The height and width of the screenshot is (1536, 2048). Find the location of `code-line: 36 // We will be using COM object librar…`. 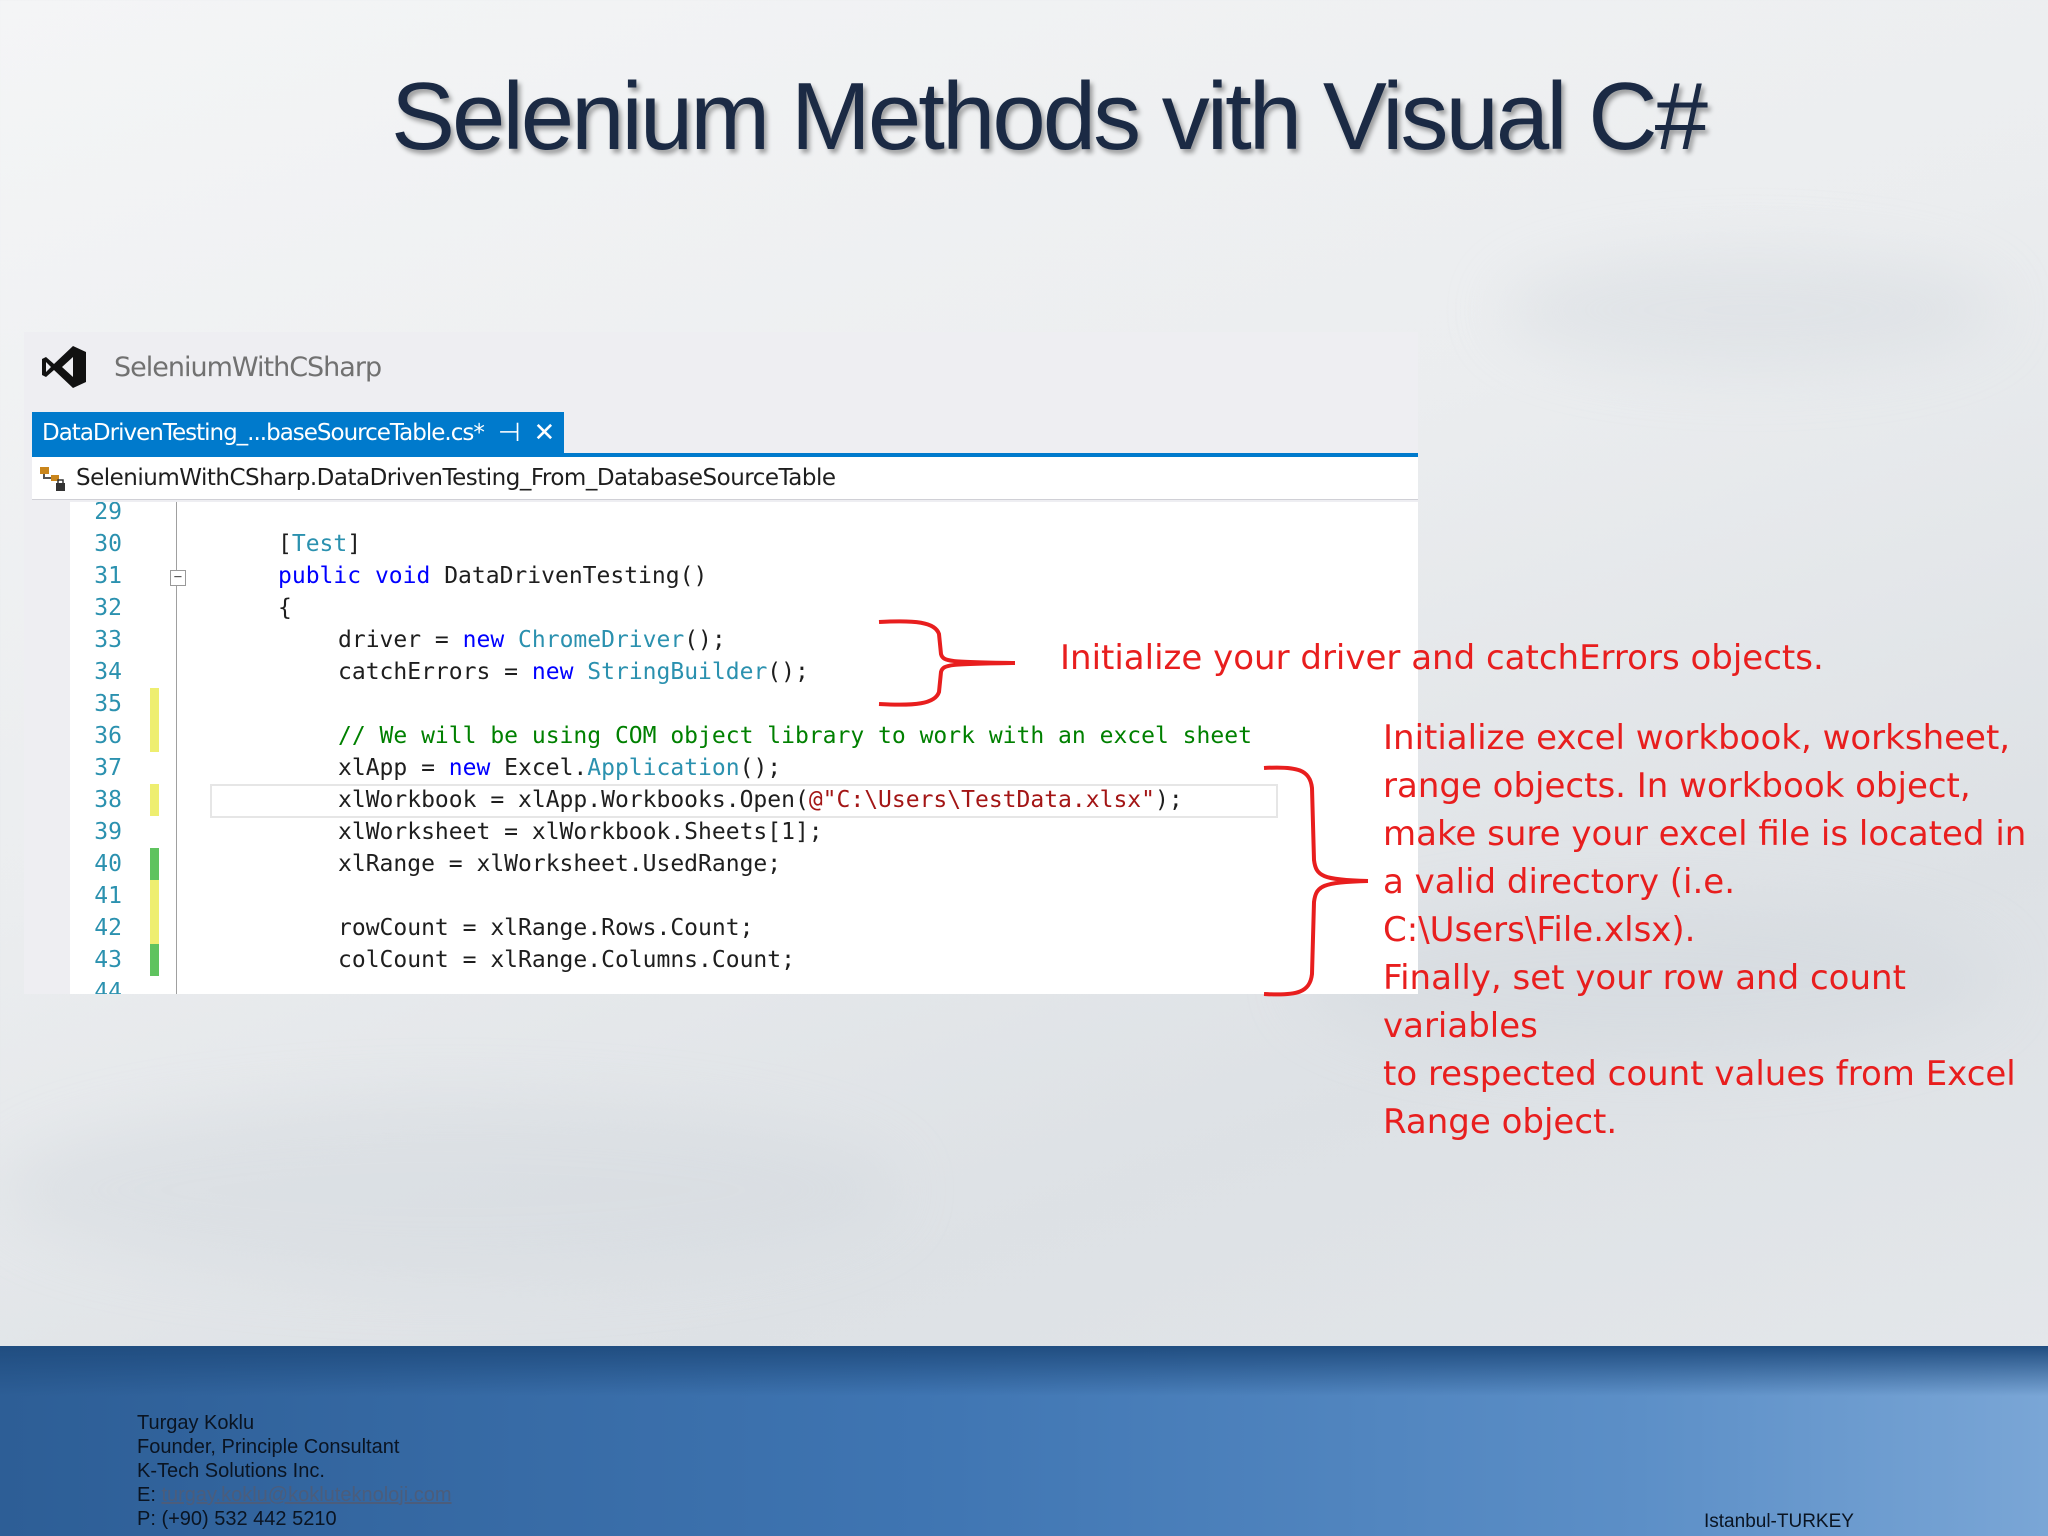

code-line: 36 // We will be using COM object librar… is located at coordinates (744, 736).